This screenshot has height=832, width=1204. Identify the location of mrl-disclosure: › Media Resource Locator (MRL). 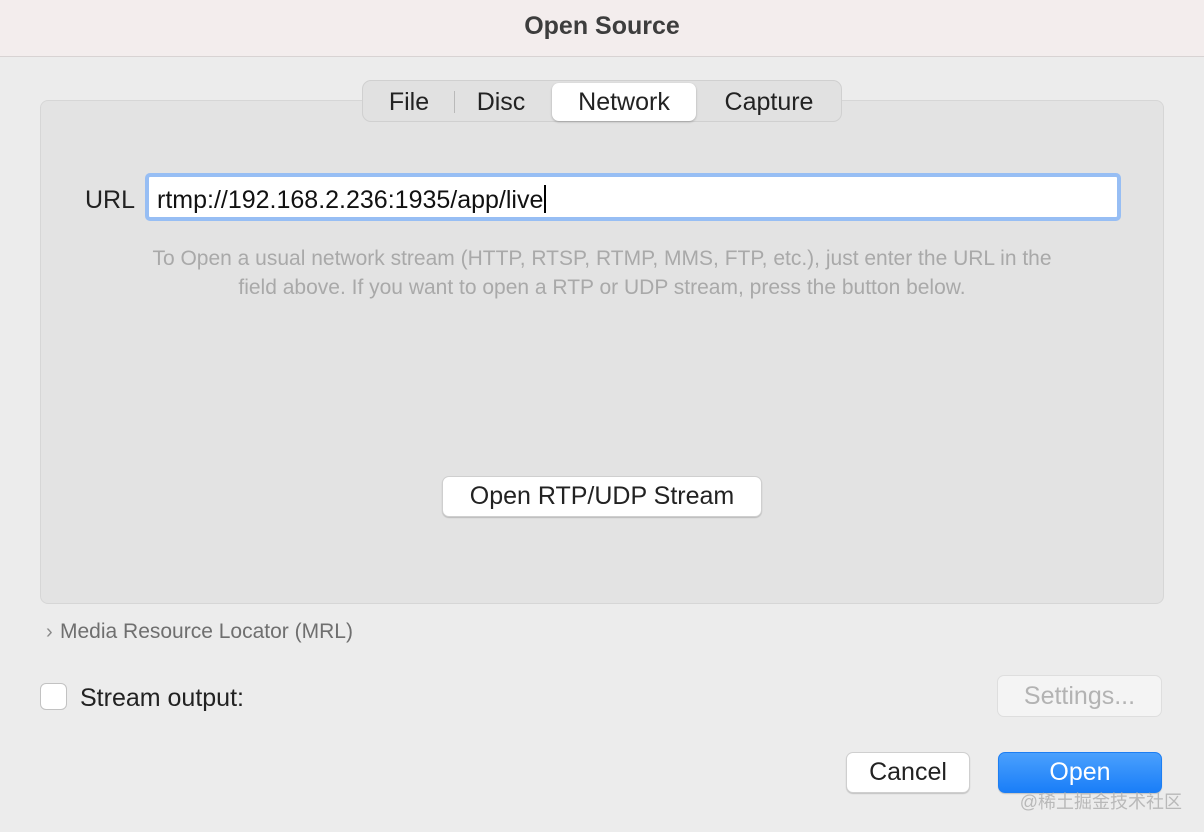
(199, 632).